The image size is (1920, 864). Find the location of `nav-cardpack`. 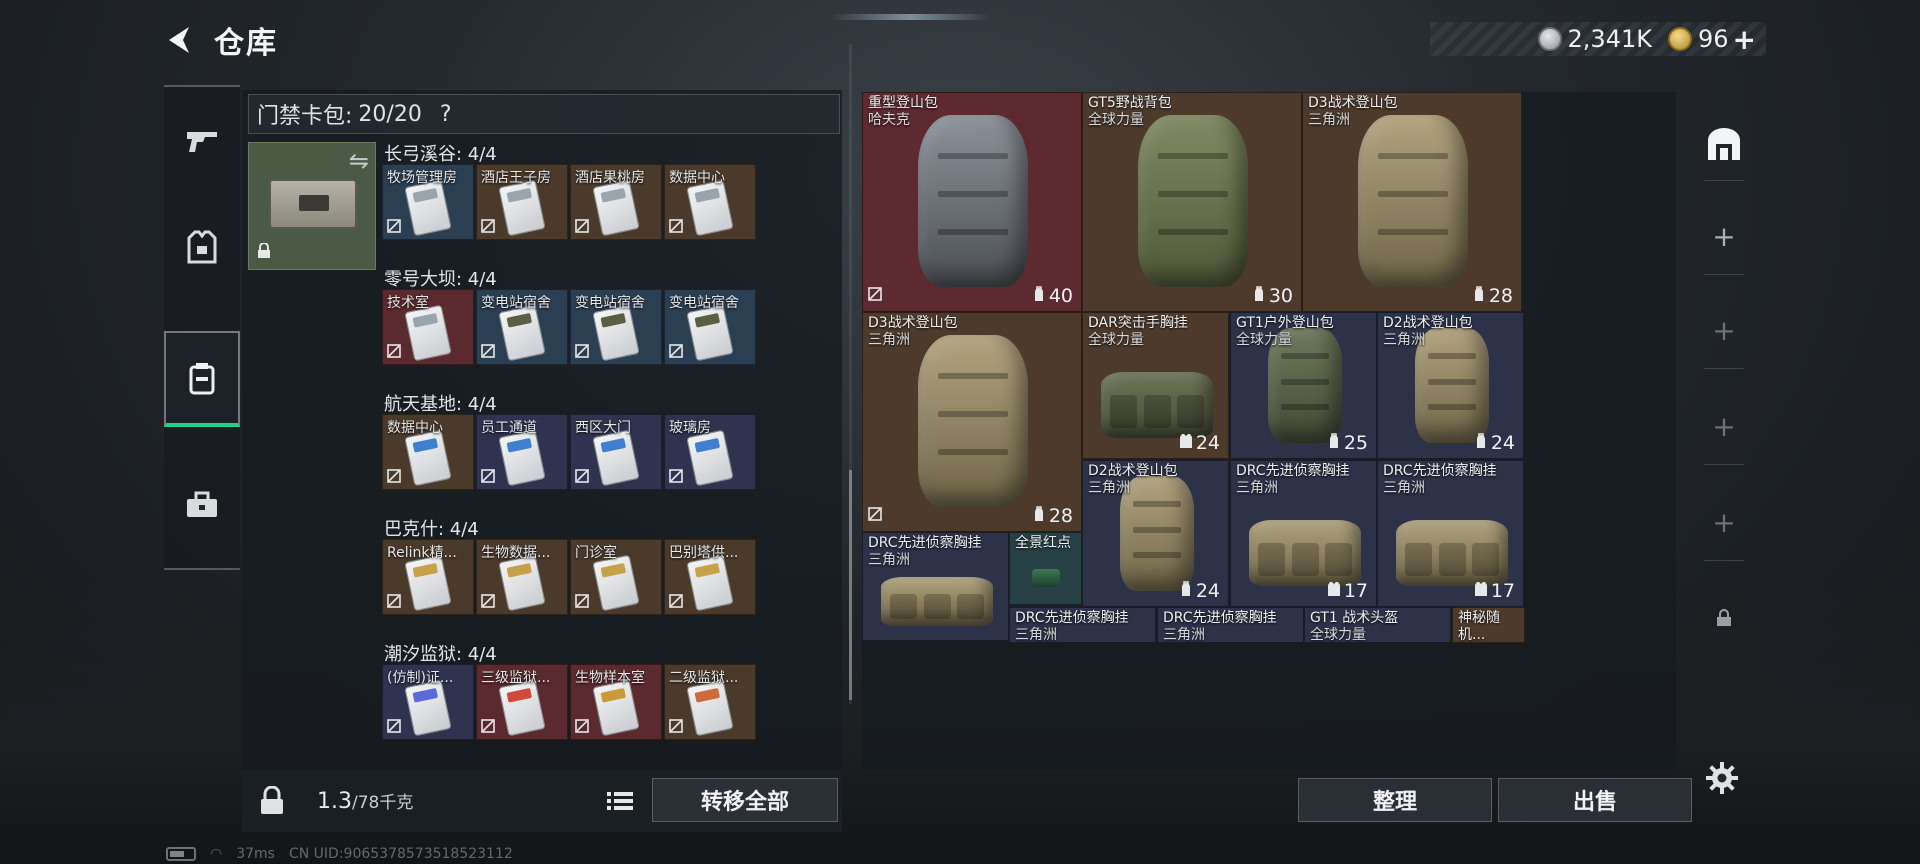

nav-cardpack is located at coordinates (202, 379).